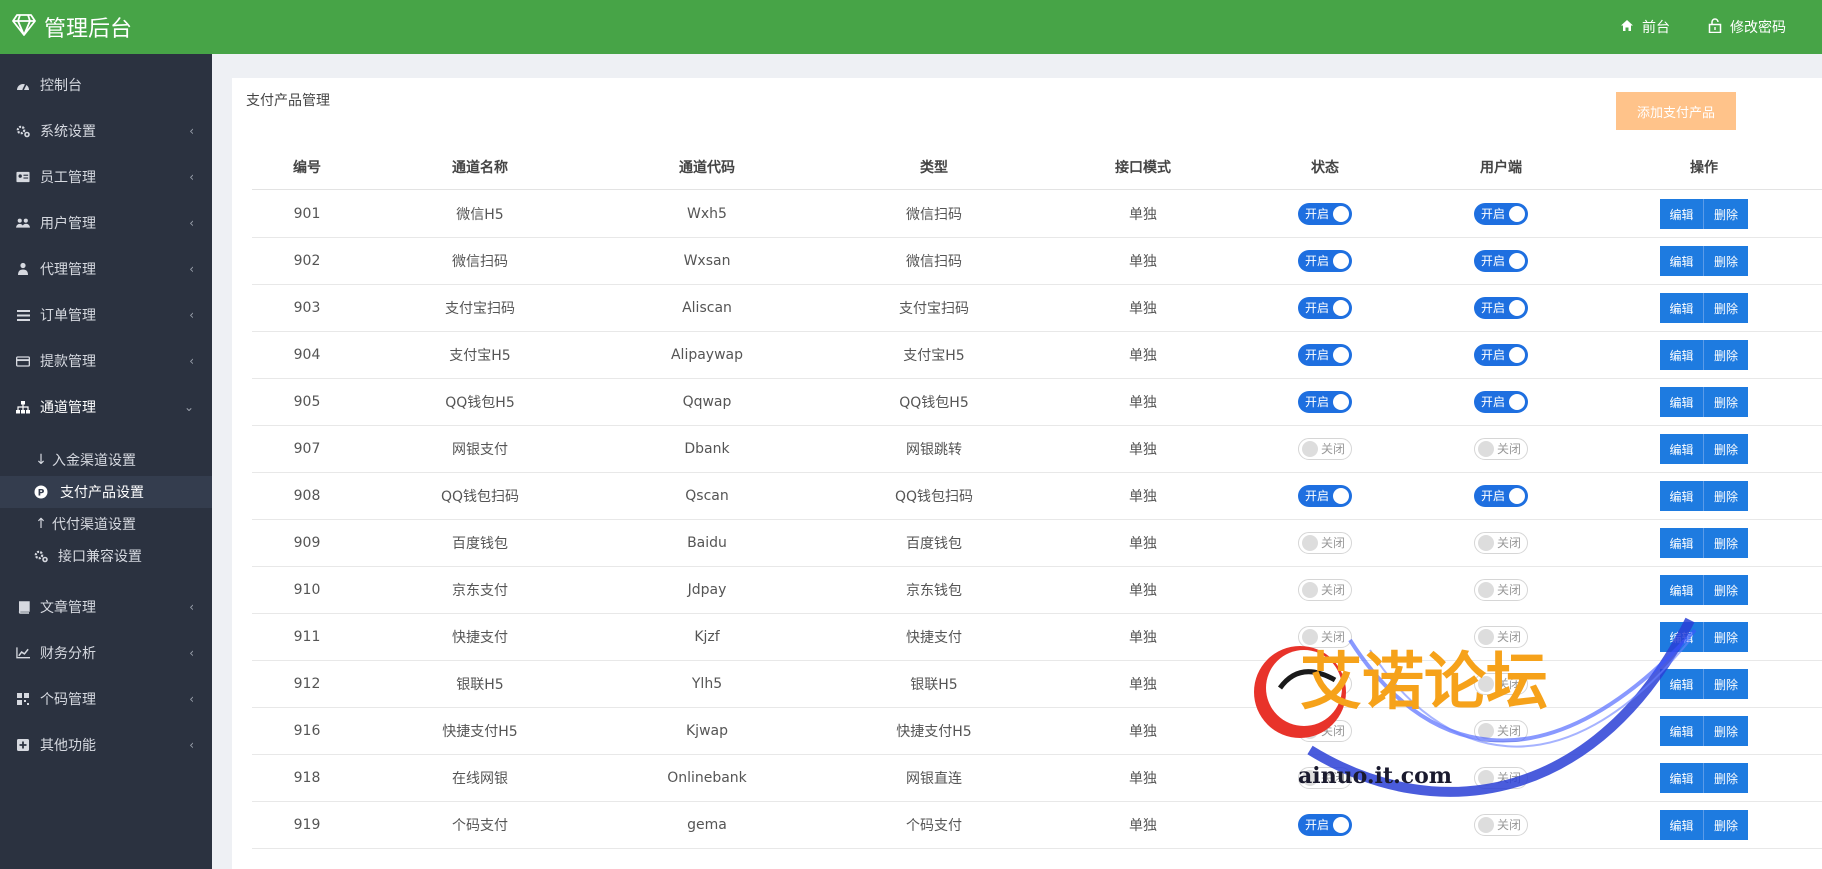 Image resolution: width=1822 pixels, height=869 pixels. What do you see at coordinates (68, 700) in the screenshot?
I see `sidebar-item-label: 个码管理` at bounding box center [68, 700].